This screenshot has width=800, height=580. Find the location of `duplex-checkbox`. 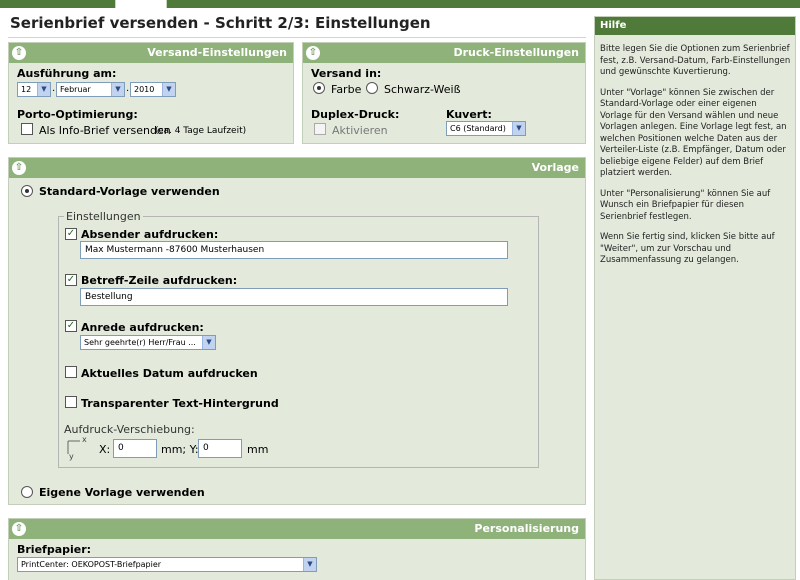

duplex-checkbox is located at coordinates (320, 129).